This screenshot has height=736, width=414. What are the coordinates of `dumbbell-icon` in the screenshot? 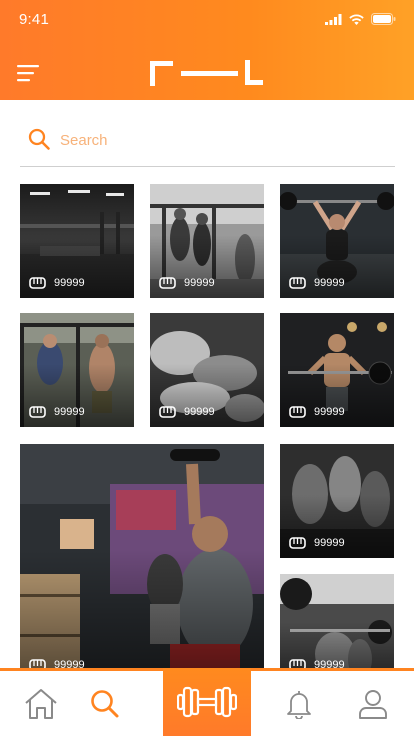 It's located at (207, 702).